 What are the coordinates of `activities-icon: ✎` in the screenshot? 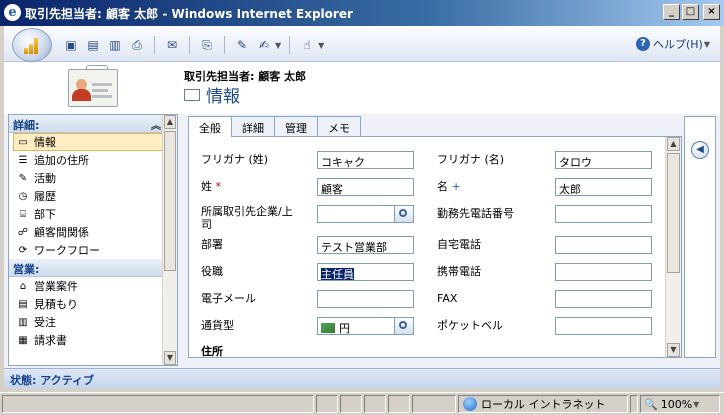 It's located at (23, 178).